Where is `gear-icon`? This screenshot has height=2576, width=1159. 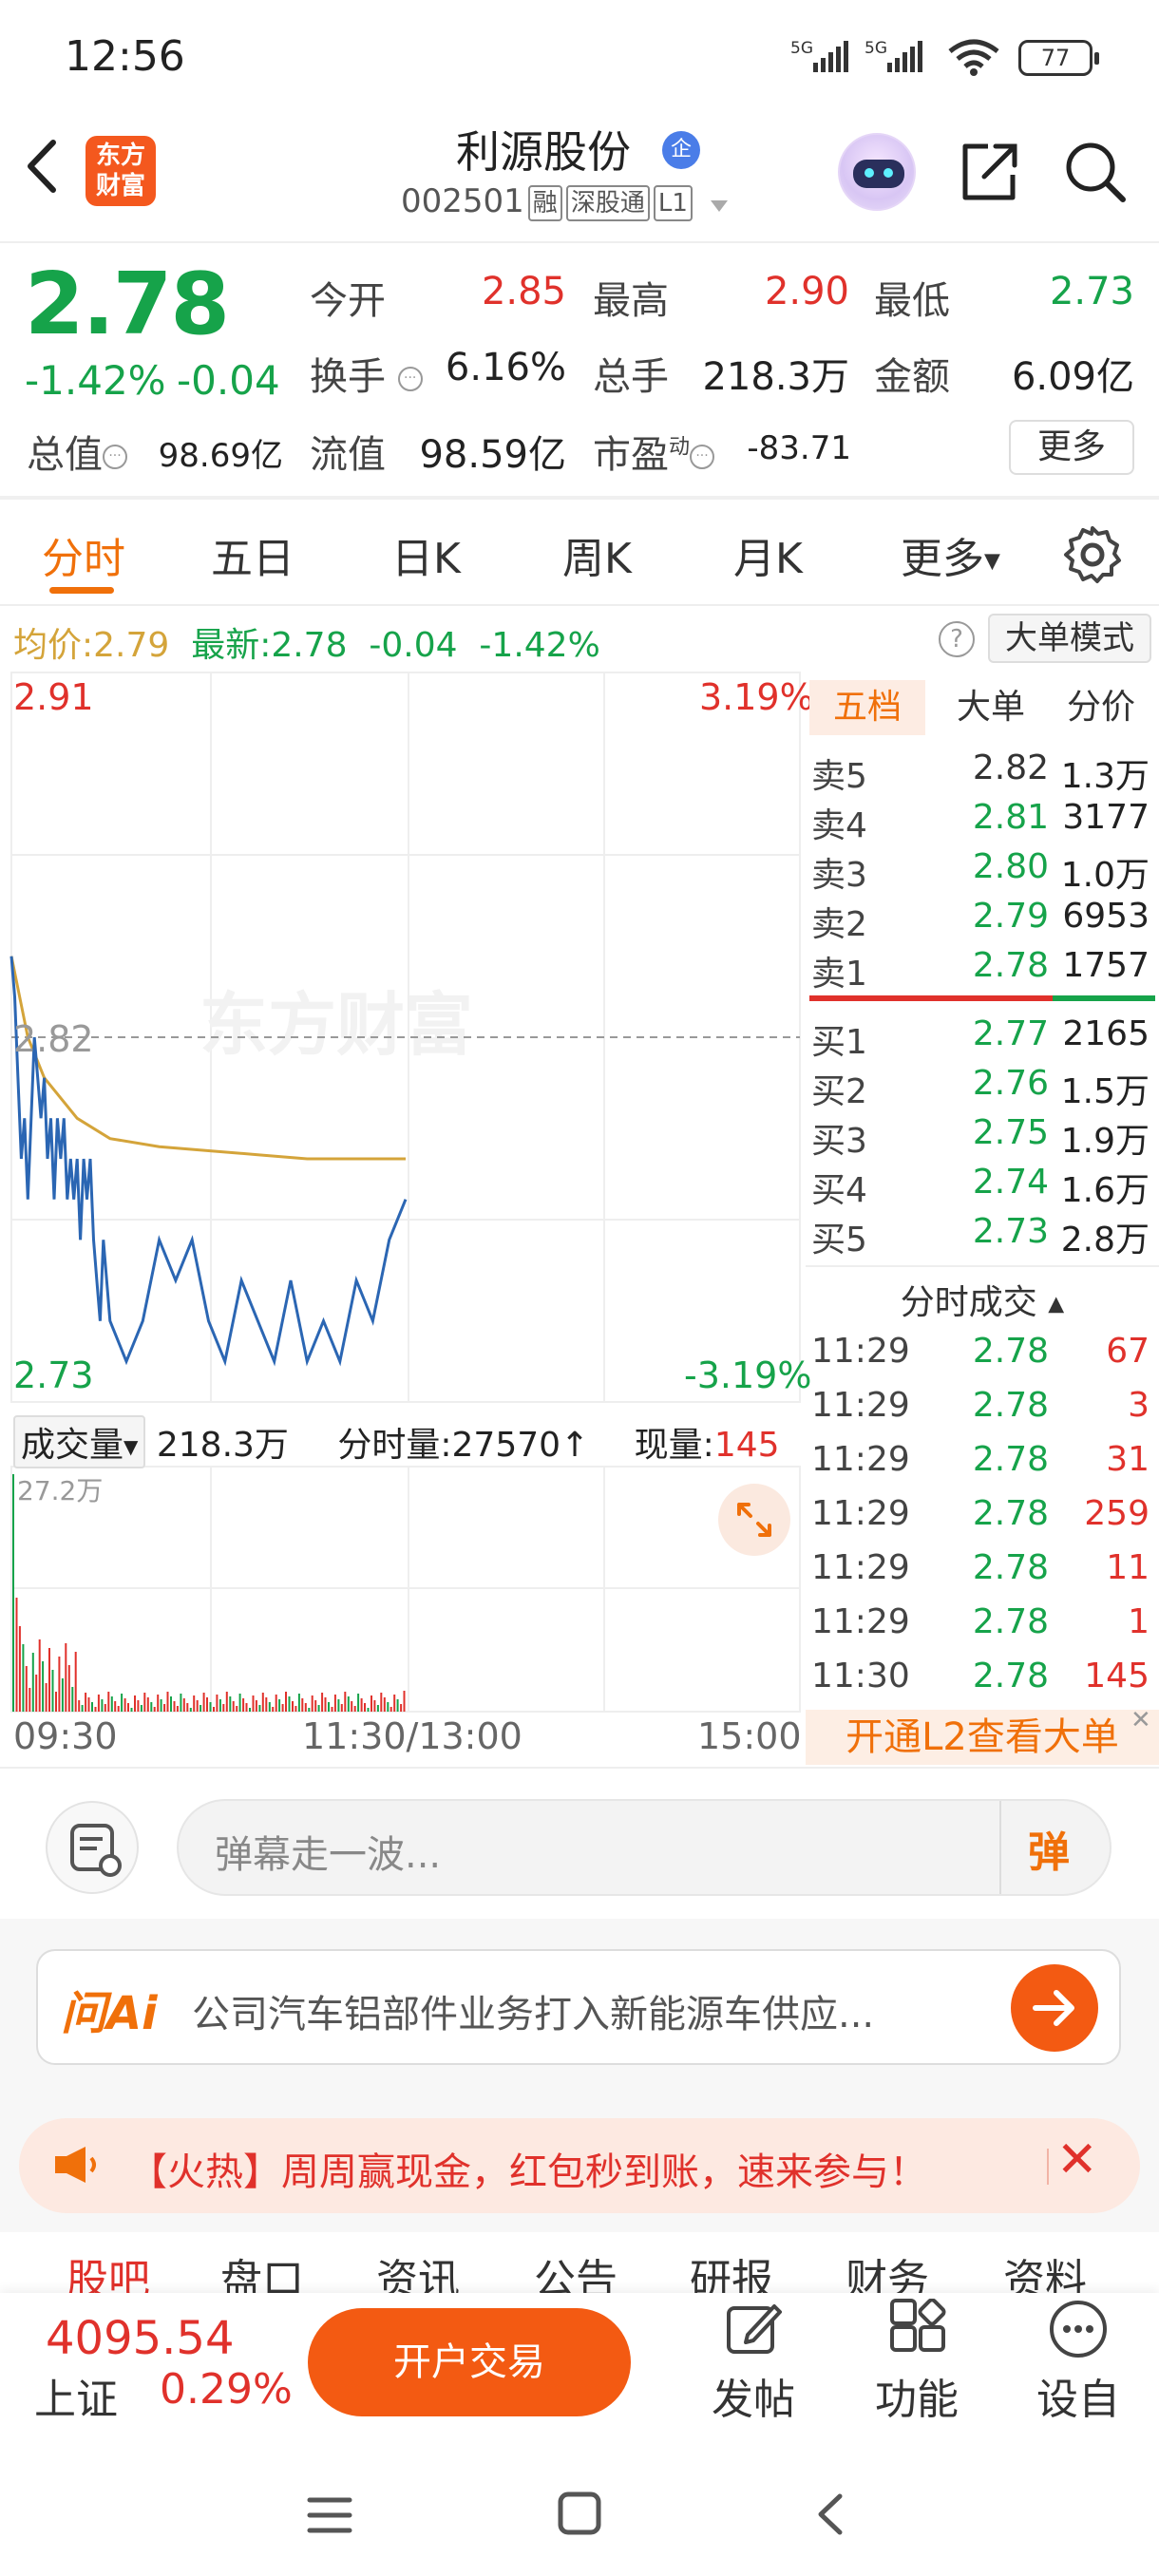 gear-icon is located at coordinates (1092, 554).